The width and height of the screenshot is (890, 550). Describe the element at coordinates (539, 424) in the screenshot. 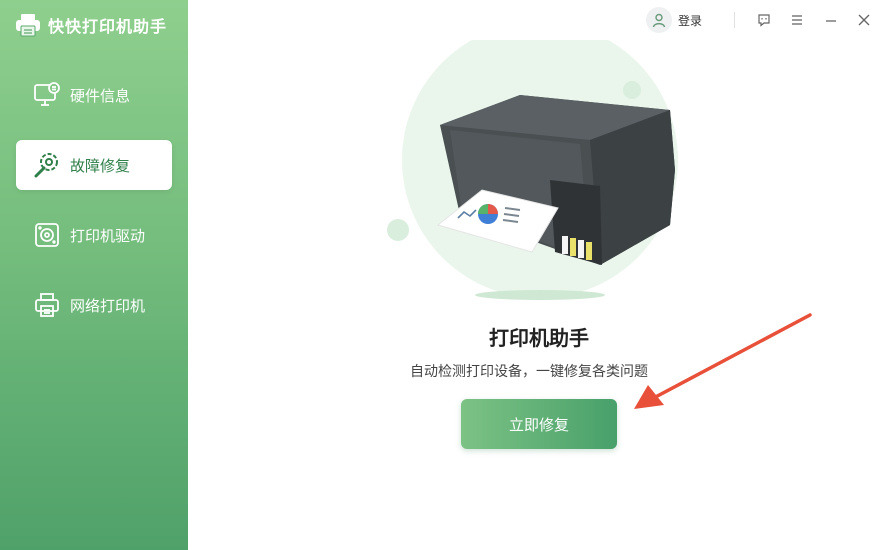

I see `repair-now-button: 立即修复` at that location.